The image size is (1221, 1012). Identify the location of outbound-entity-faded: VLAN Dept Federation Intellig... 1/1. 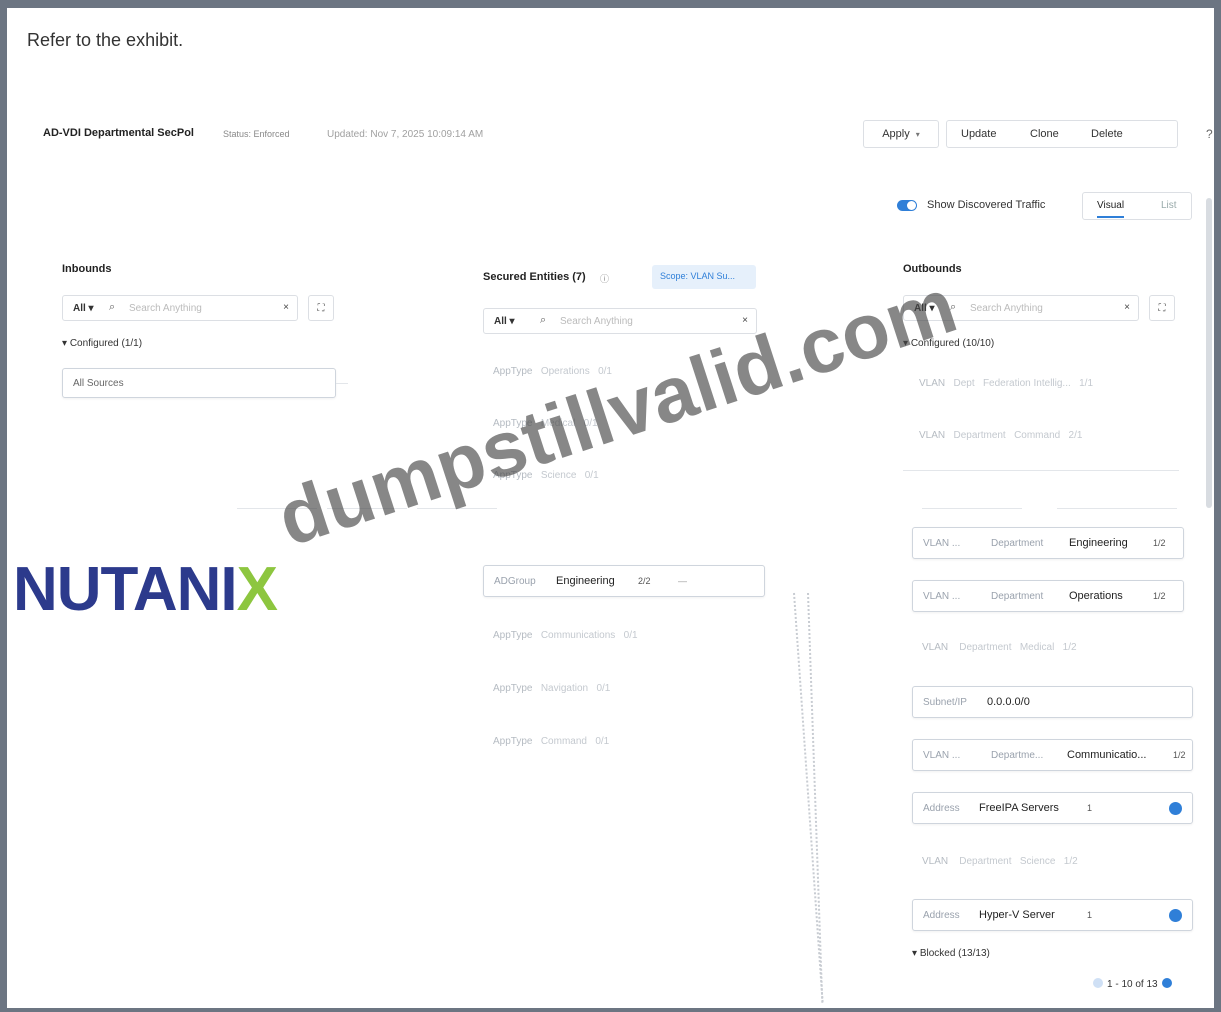
(1006, 383).